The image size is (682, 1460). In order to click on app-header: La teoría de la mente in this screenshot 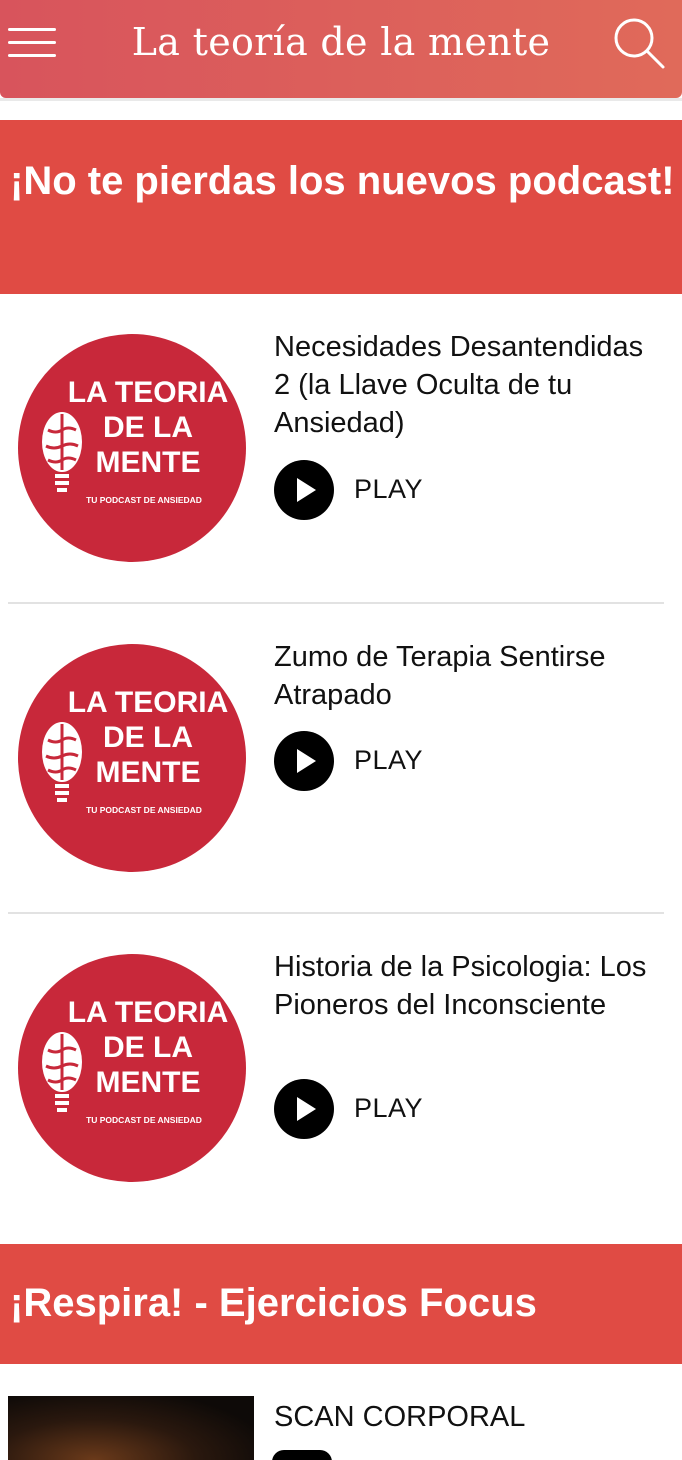, I will do `click(341, 49)`.